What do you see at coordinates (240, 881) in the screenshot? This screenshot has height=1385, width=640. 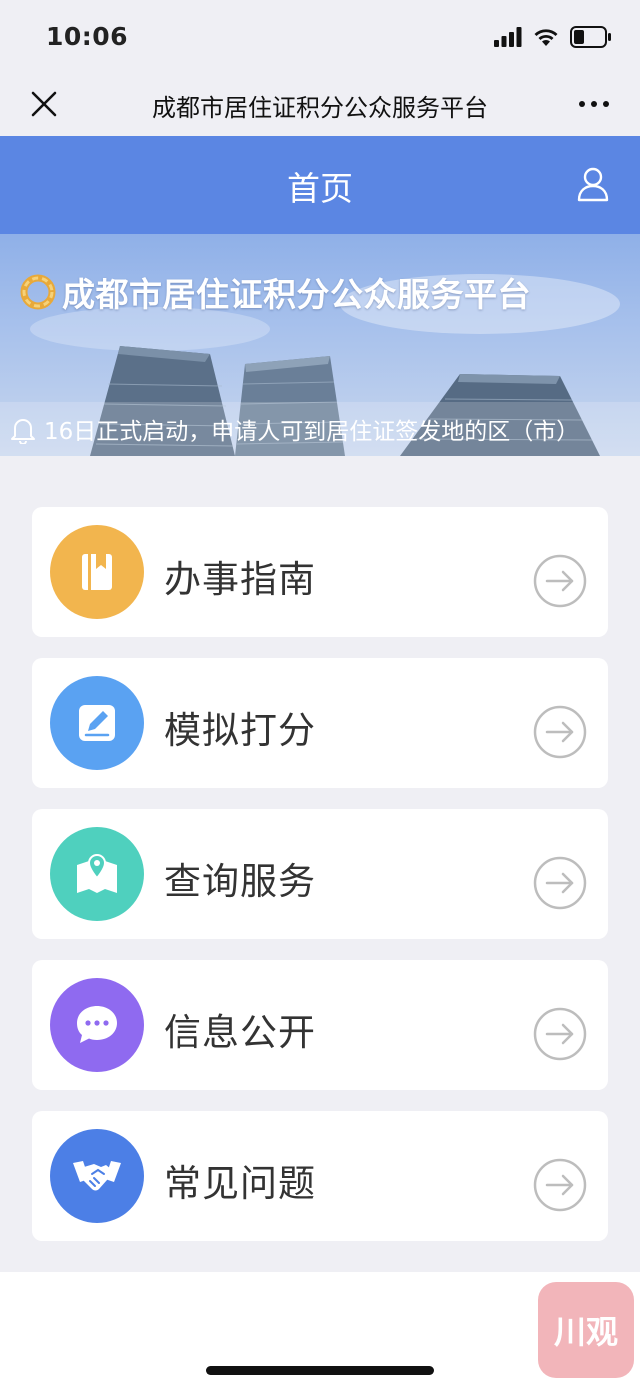 I see `menu-label: 查询服务` at bounding box center [240, 881].